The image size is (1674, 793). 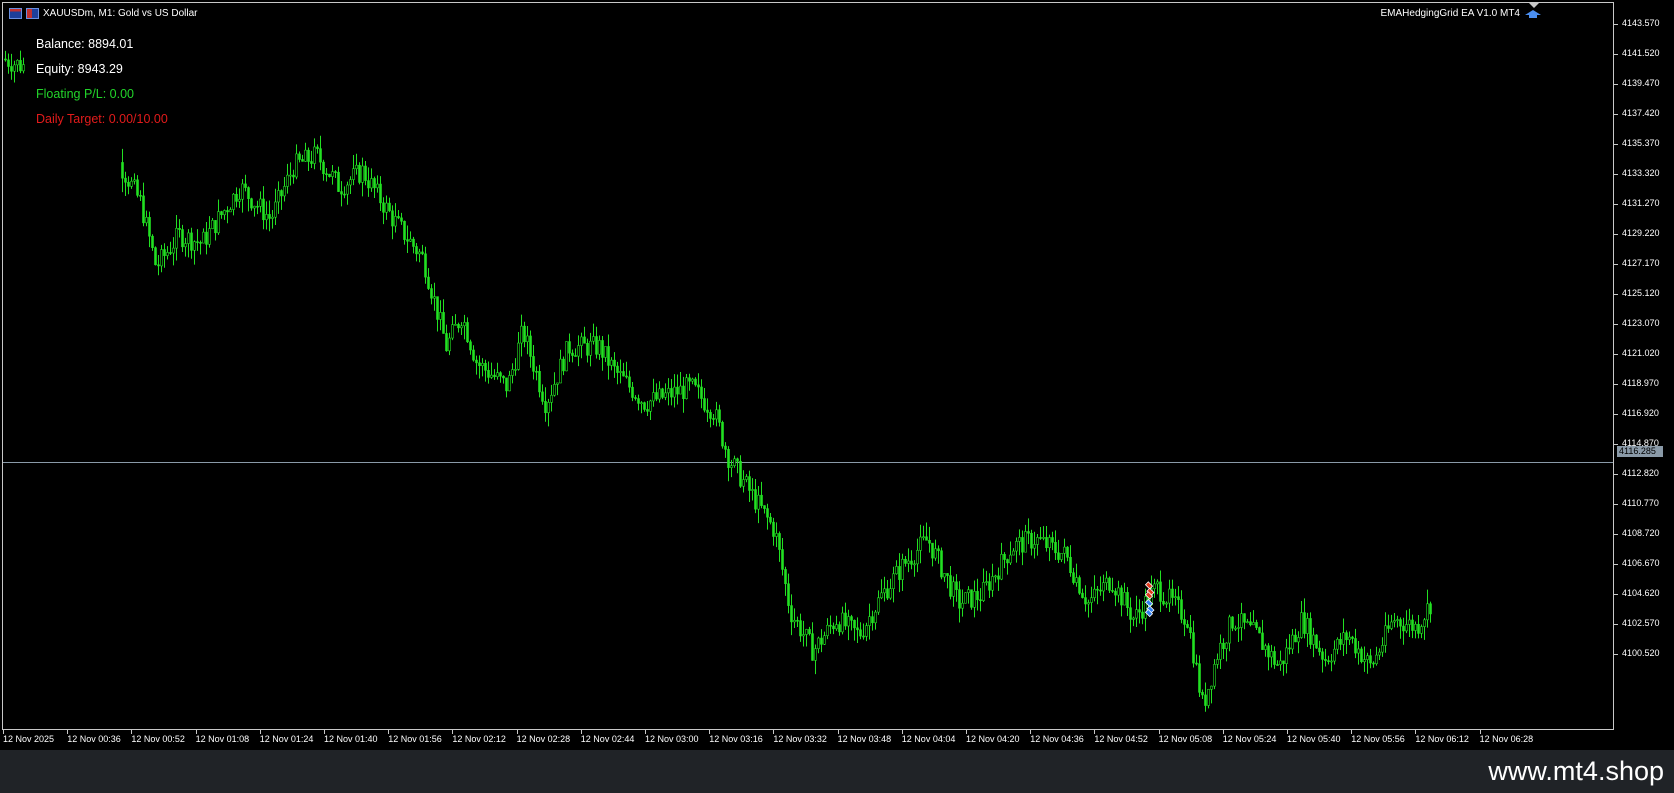 I want to click on floating-pl-label: Floating P/L: 0.00, so click(x=85, y=94).